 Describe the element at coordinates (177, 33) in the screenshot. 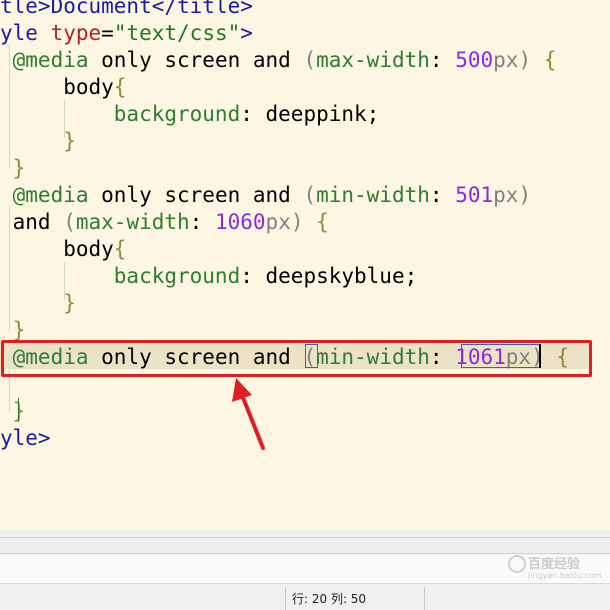

I see `code-token: "text/css"` at that location.